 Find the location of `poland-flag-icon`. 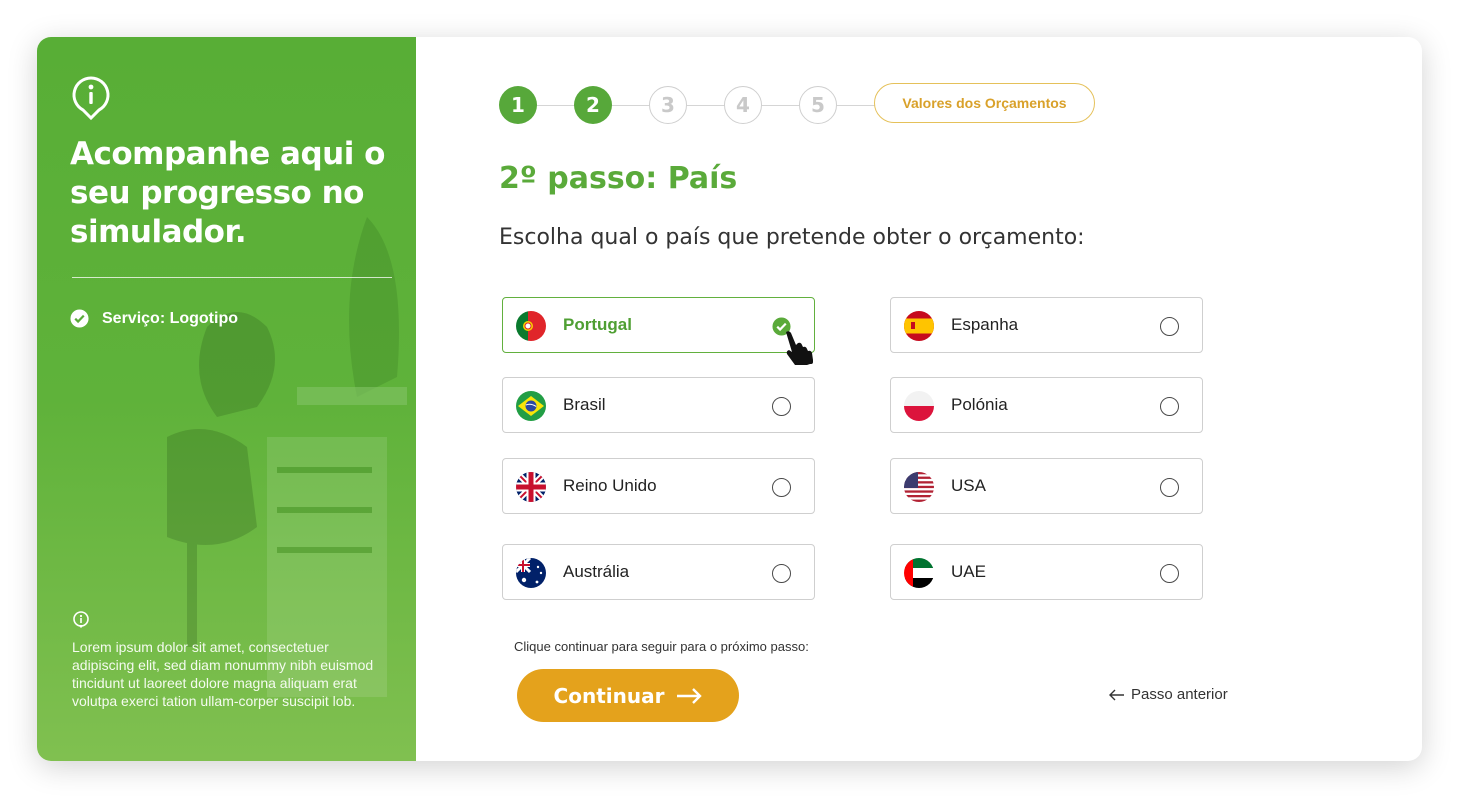

poland-flag-icon is located at coordinates (919, 406).